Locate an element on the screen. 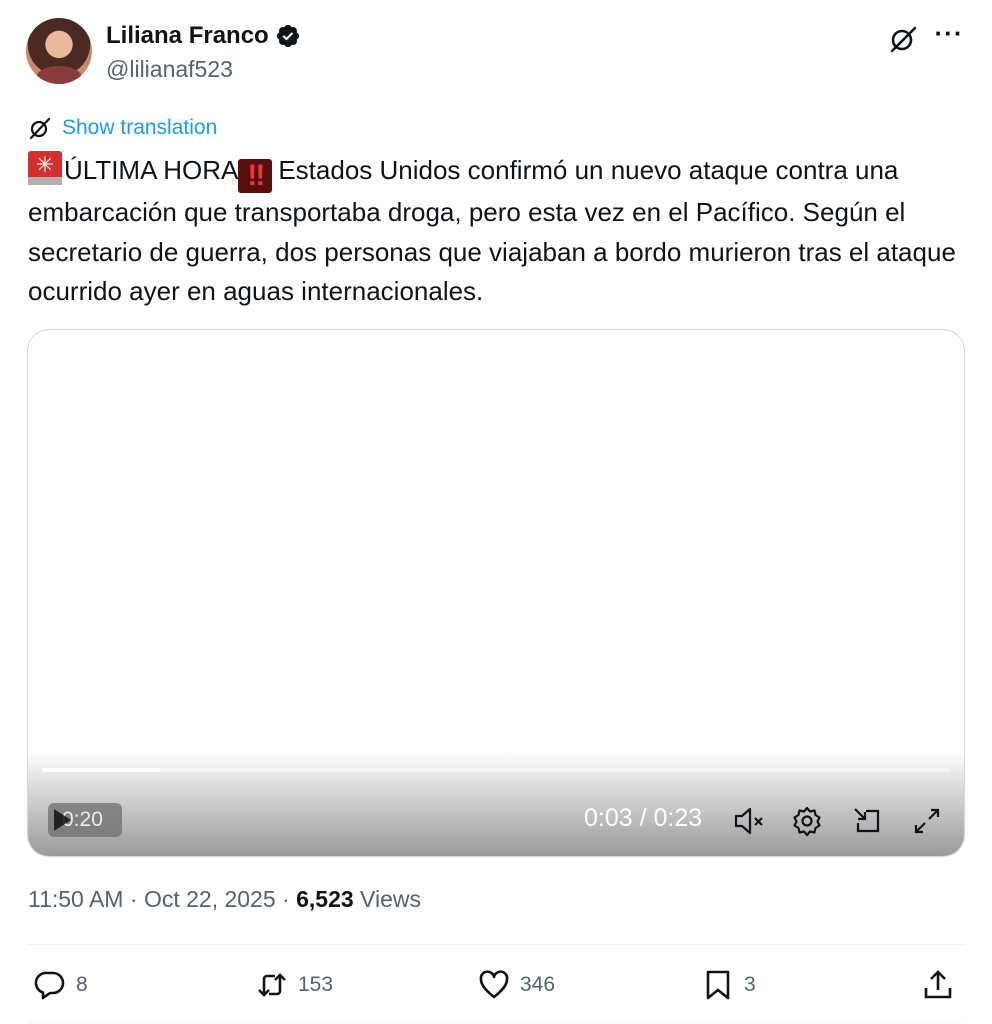 The image size is (992, 1024). double-exclamation-icon: !! is located at coordinates (255, 176).